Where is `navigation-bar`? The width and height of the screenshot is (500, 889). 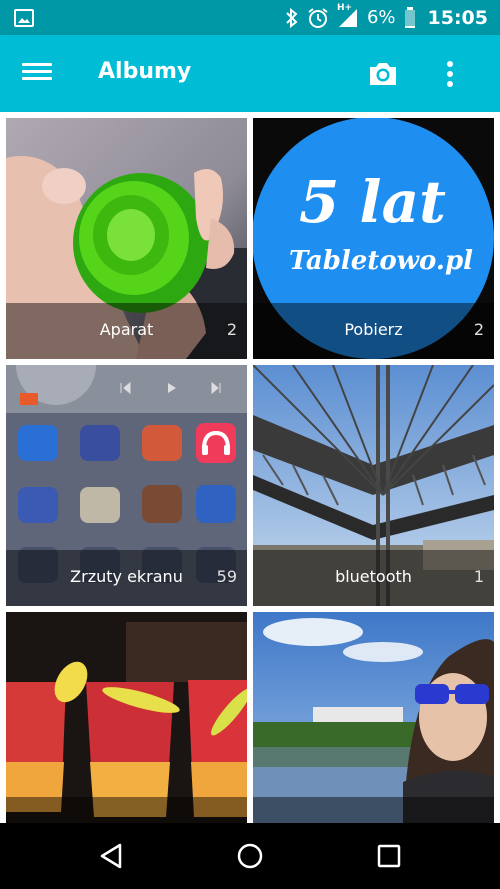 navigation-bar is located at coordinates (250, 856).